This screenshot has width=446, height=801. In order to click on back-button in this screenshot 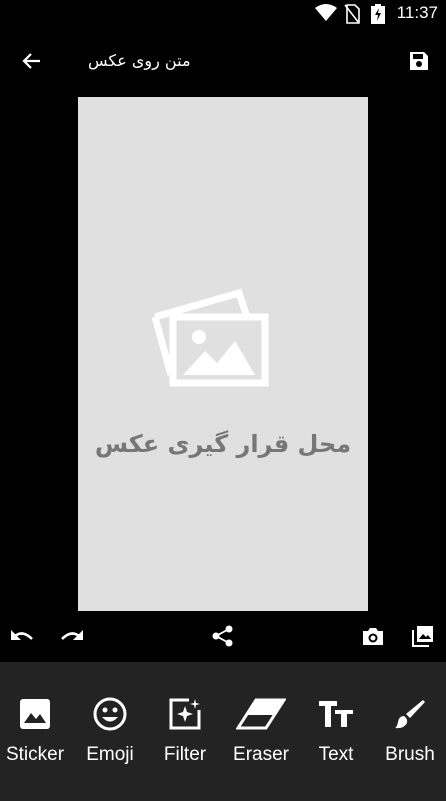, I will do `click(32, 63)`.